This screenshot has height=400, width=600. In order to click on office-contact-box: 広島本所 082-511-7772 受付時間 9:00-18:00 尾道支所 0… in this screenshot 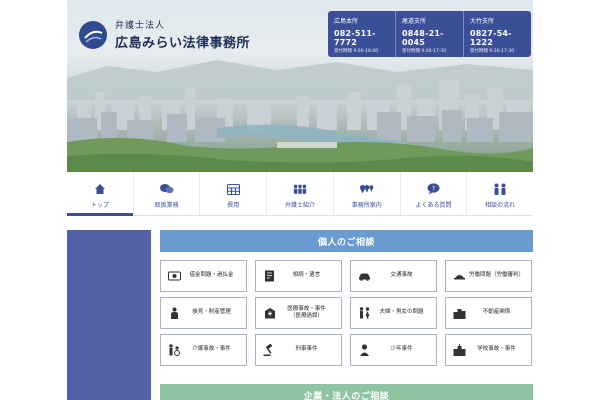, I will do `click(429, 34)`.